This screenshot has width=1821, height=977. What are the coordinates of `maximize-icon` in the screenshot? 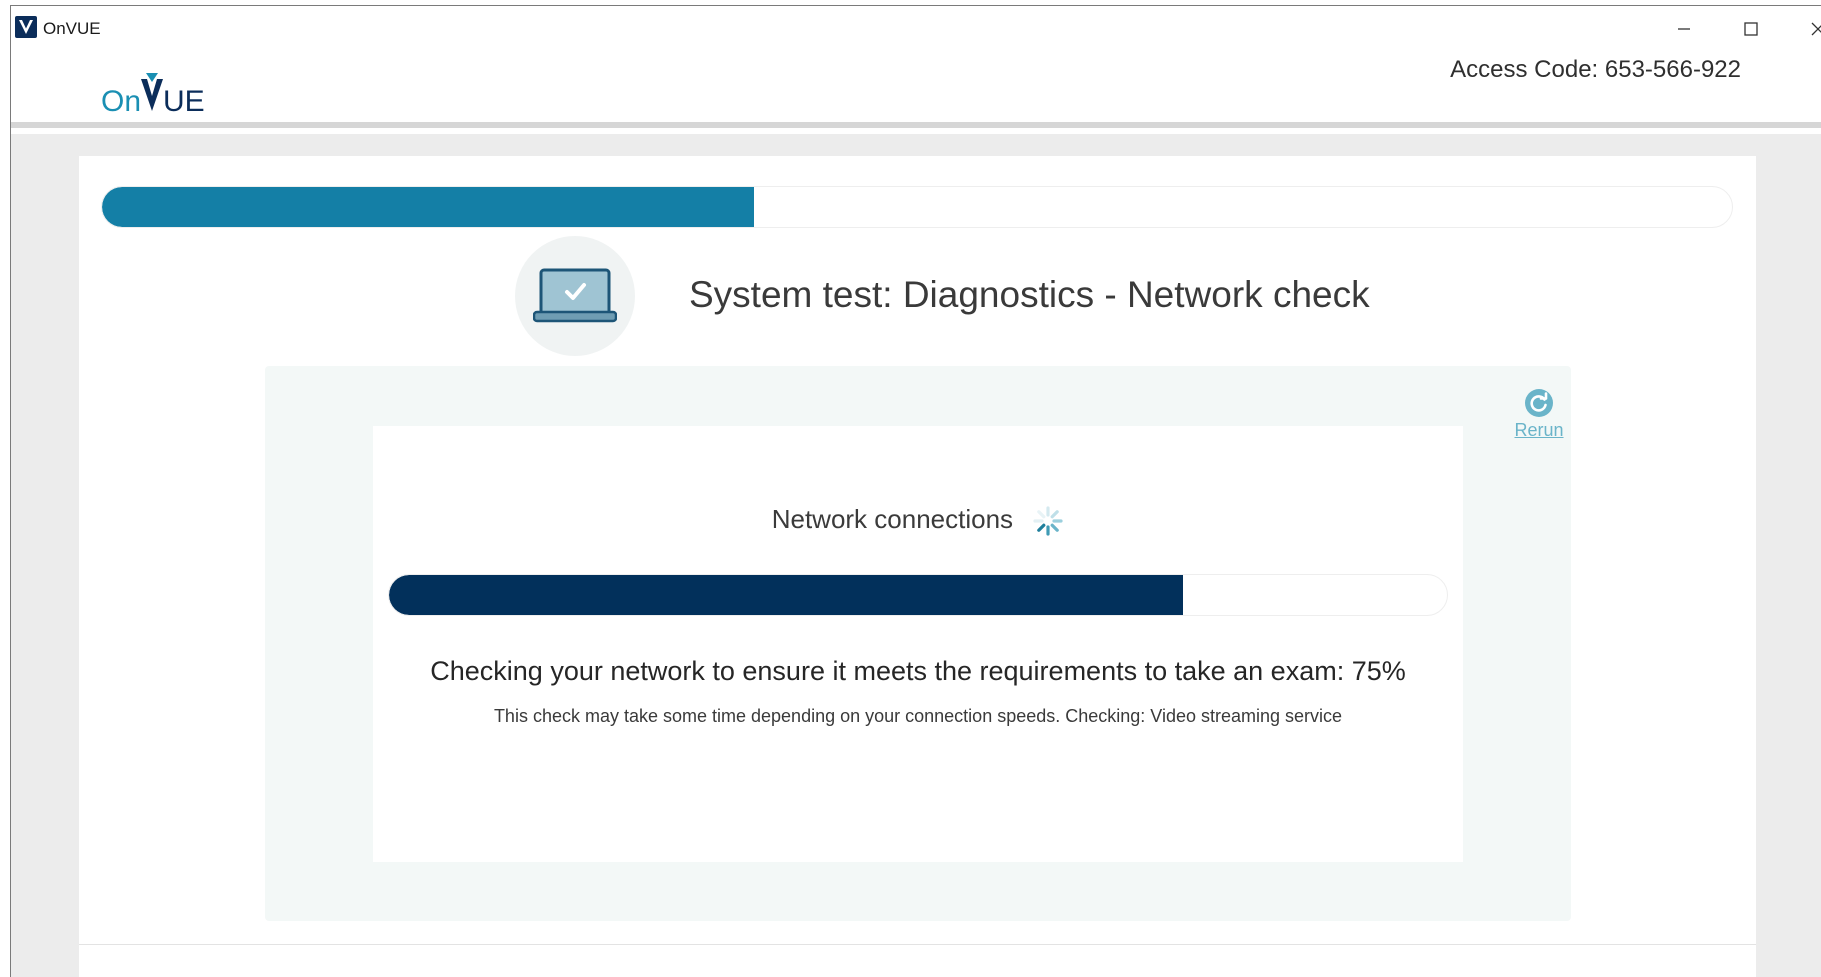 It's located at (1751, 29).